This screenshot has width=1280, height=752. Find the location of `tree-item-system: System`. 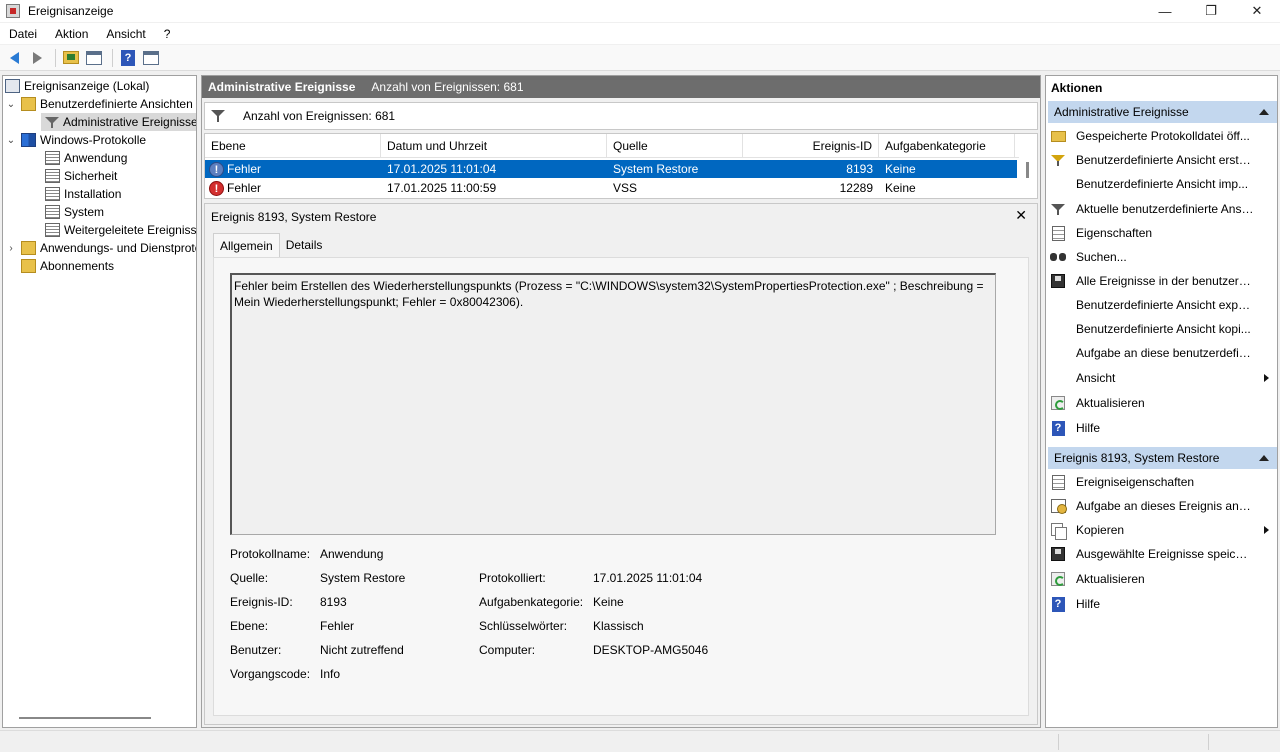

tree-item-system: System is located at coordinates (74, 212).